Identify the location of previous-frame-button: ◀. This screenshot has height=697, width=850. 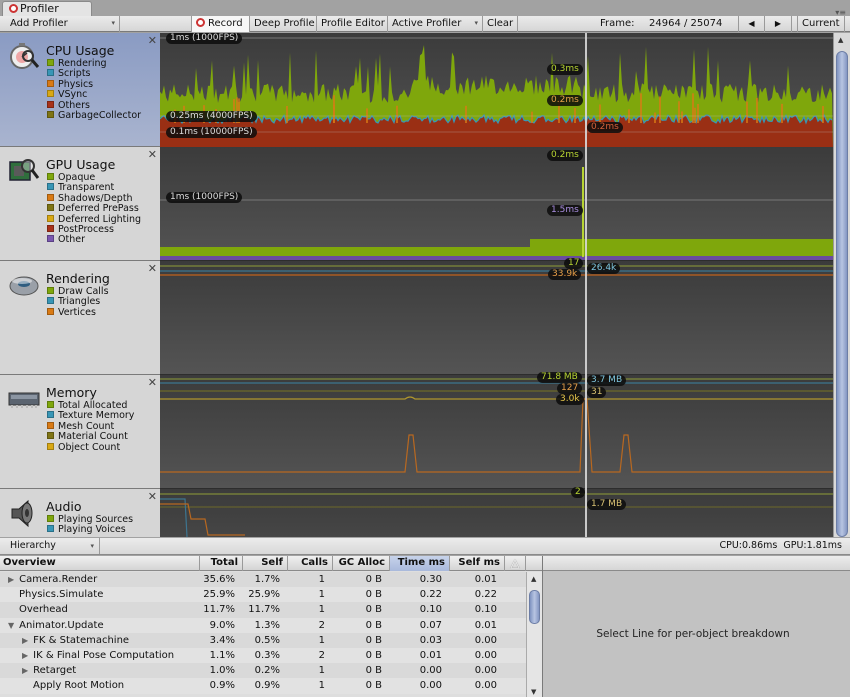
(751, 24).